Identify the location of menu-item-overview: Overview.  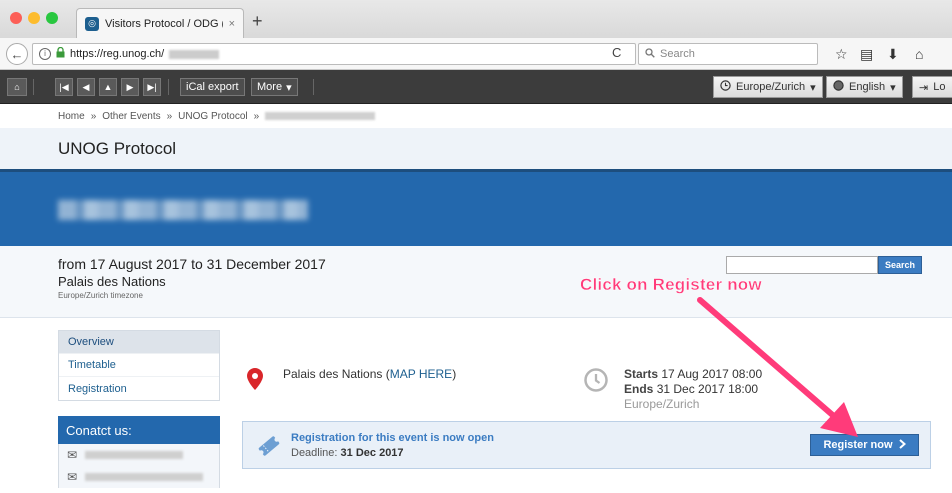
(139, 342).